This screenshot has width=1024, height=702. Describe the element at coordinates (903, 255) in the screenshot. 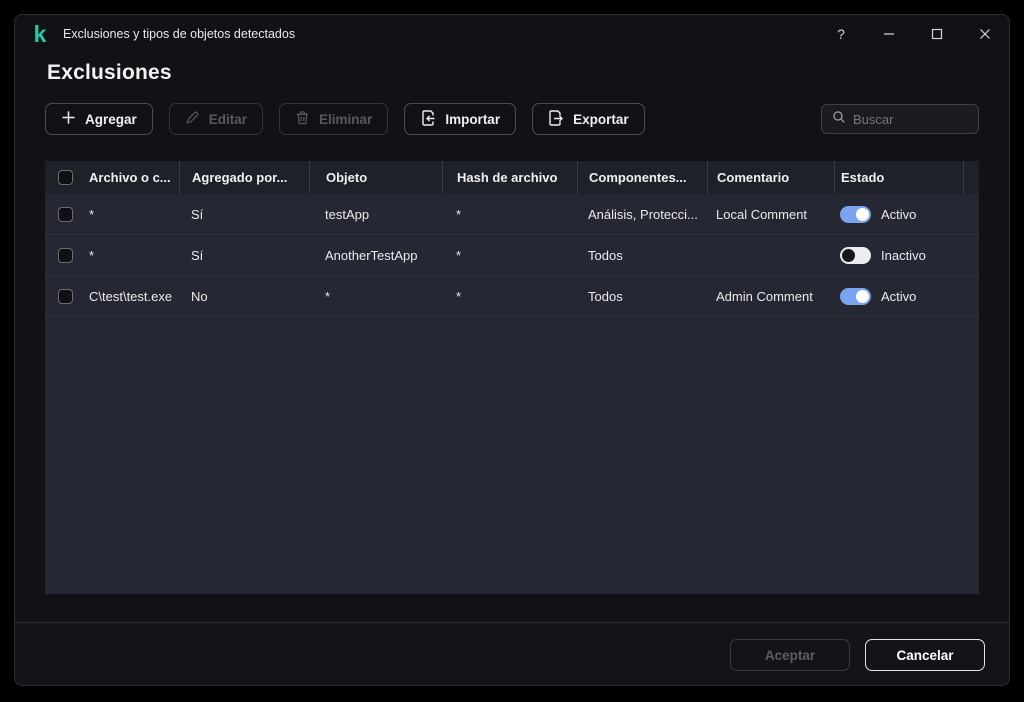

I see `state-label: Inactivo` at that location.